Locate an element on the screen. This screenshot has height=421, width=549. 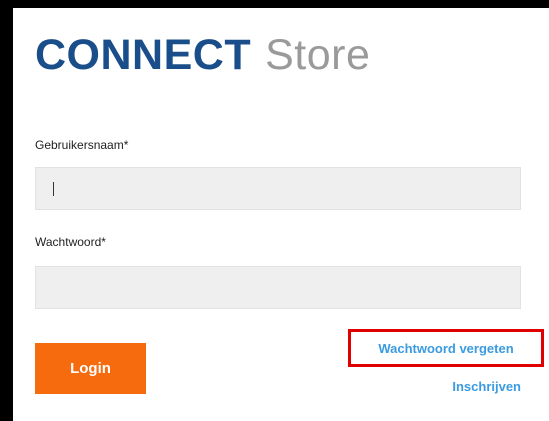
username-input is located at coordinates (278, 188).